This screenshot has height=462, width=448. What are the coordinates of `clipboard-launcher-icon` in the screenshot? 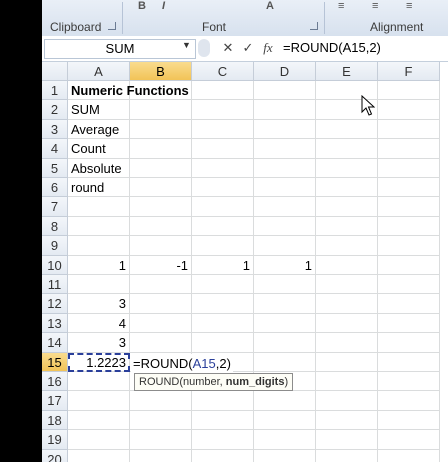 It's located at (112, 26).